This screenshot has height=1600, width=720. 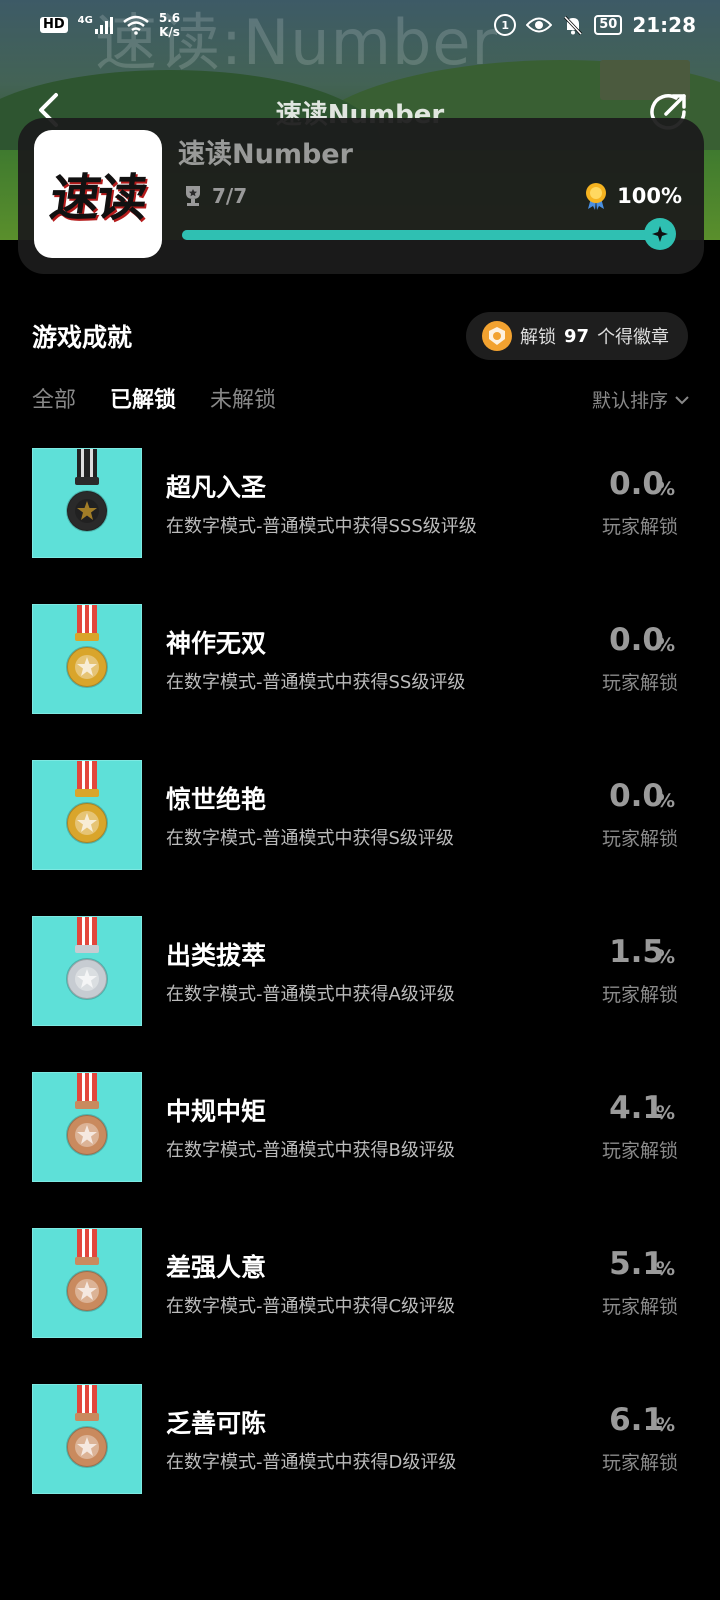 I want to click on achievement-desc: 在数字模式-普通模式中获得S级评级, so click(x=310, y=838).